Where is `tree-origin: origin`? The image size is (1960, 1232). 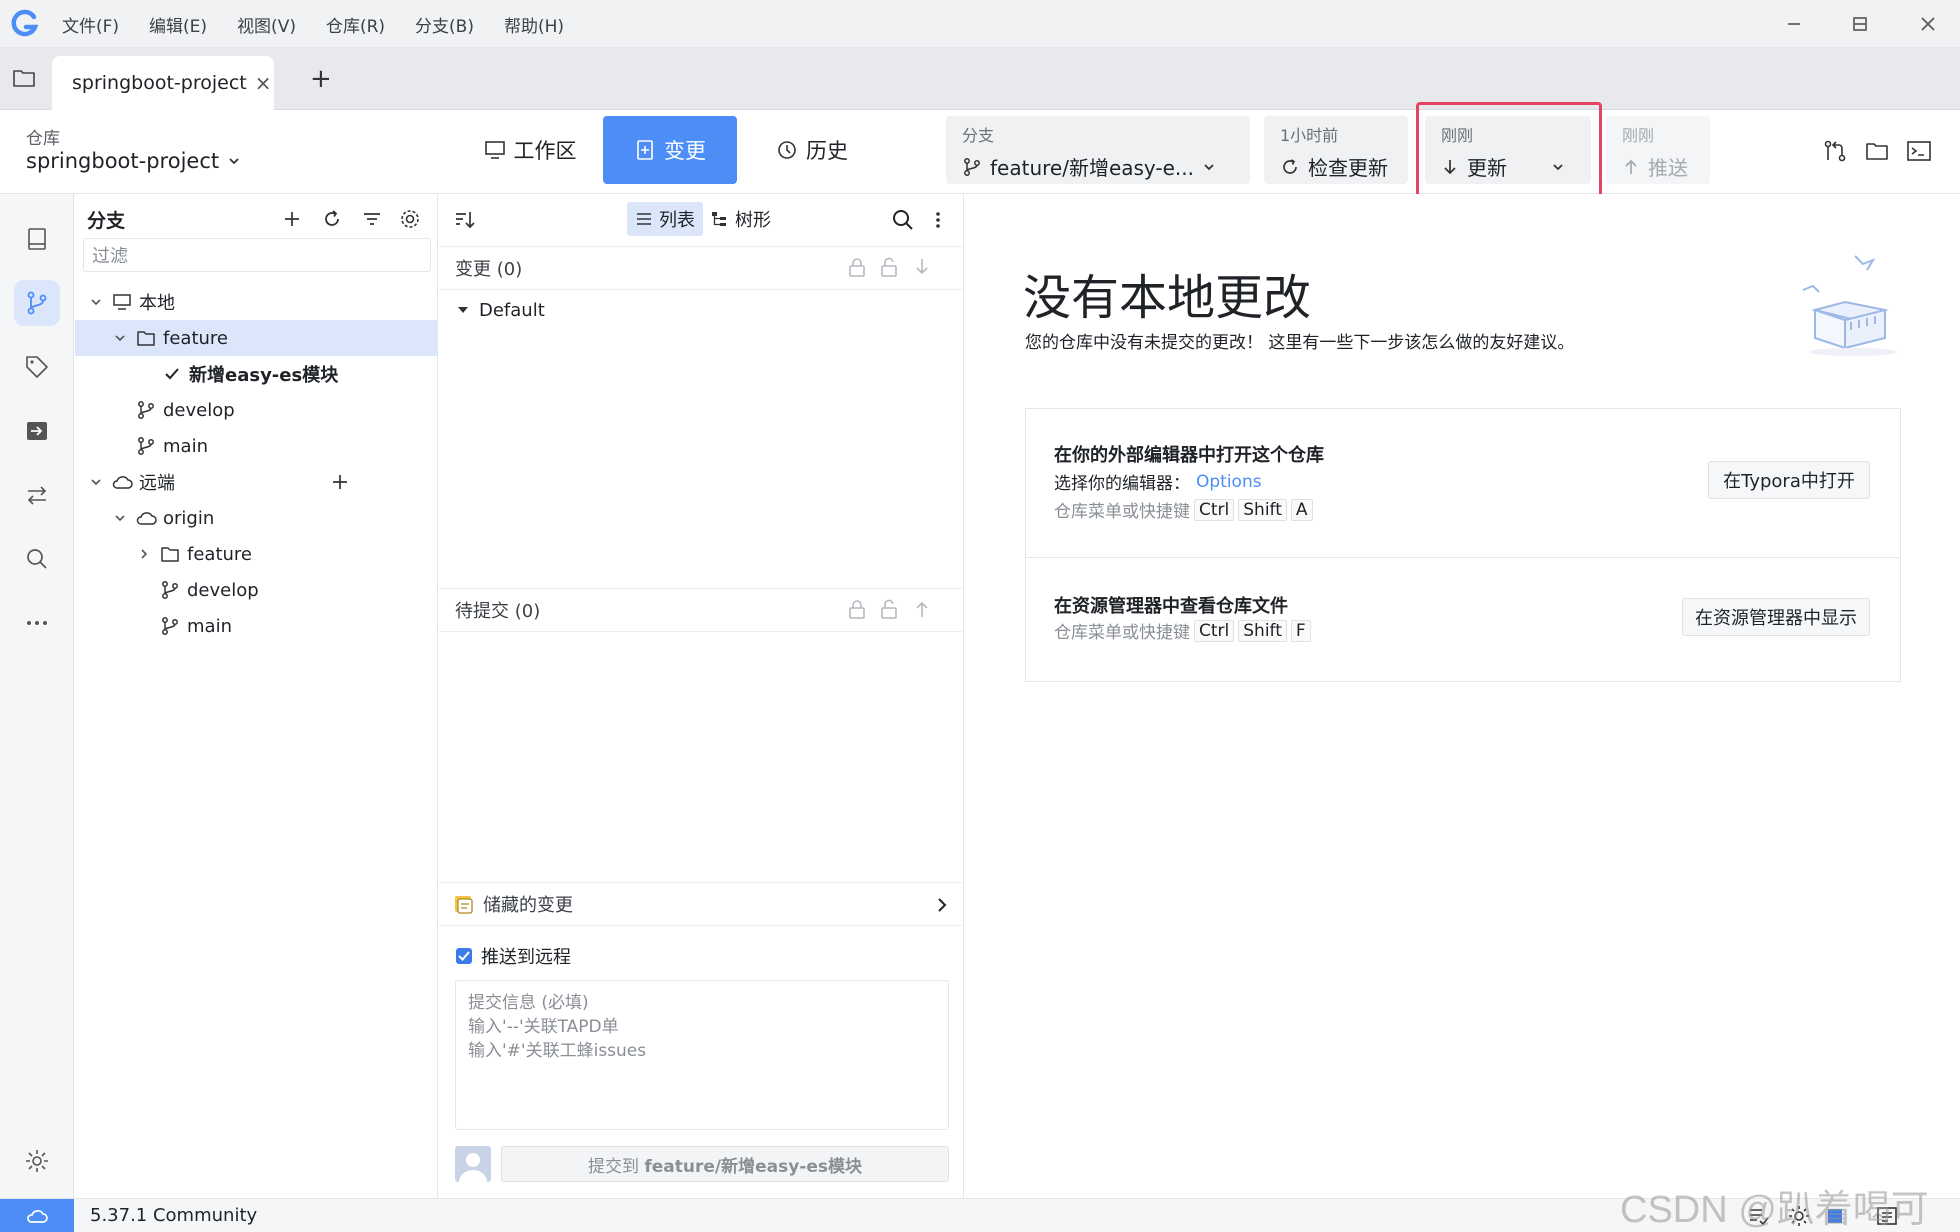 tree-origin: origin is located at coordinates (256, 518).